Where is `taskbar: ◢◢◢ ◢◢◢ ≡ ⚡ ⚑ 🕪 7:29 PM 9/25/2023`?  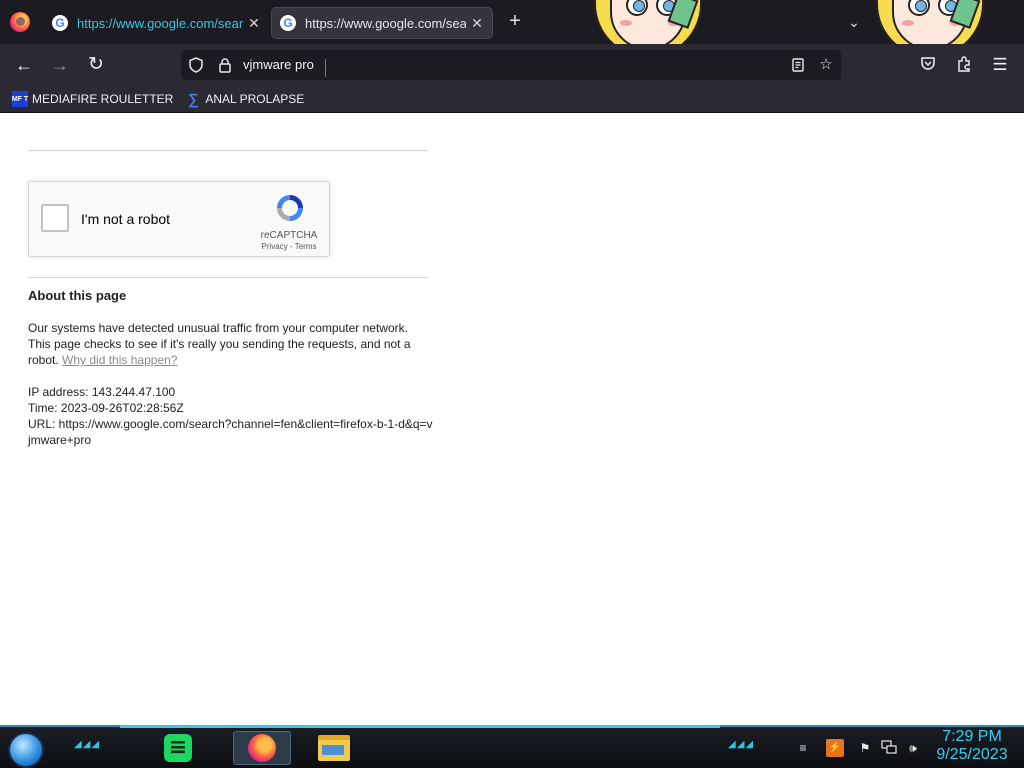
taskbar: ◢◢◢ ◢◢◢ ≡ ⚡ ⚑ 🕪 7:29 PM 9/25/2023 is located at coordinates (512, 746).